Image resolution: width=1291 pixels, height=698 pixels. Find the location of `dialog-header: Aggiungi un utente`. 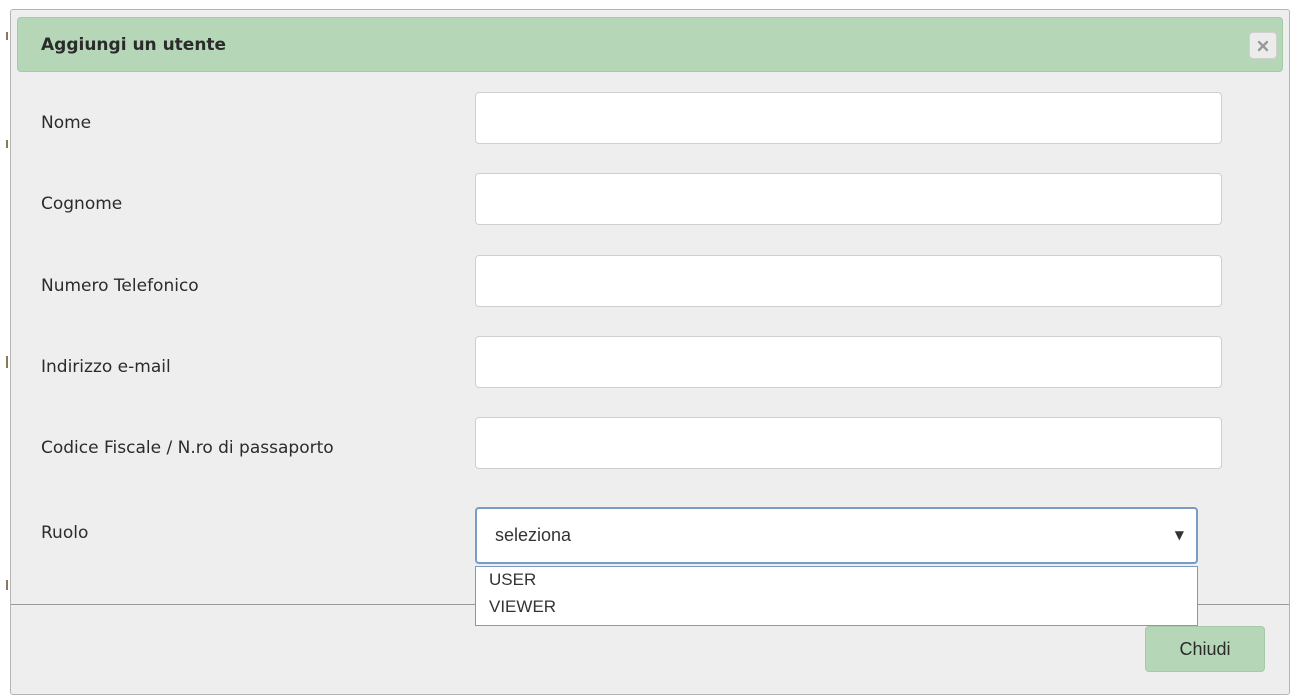

dialog-header: Aggiungi un utente is located at coordinates (650, 44).